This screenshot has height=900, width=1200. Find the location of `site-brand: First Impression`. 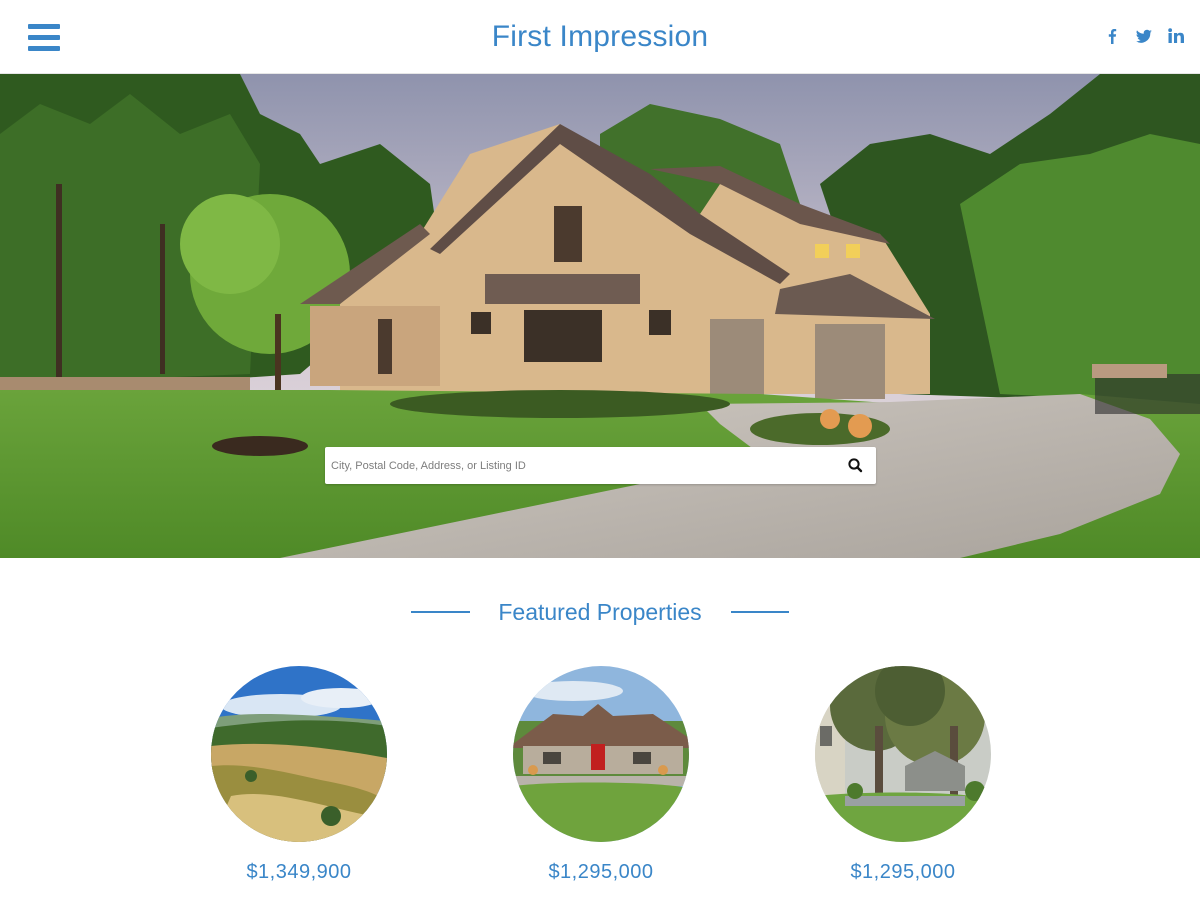

site-brand: First Impression is located at coordinates (600, 37).